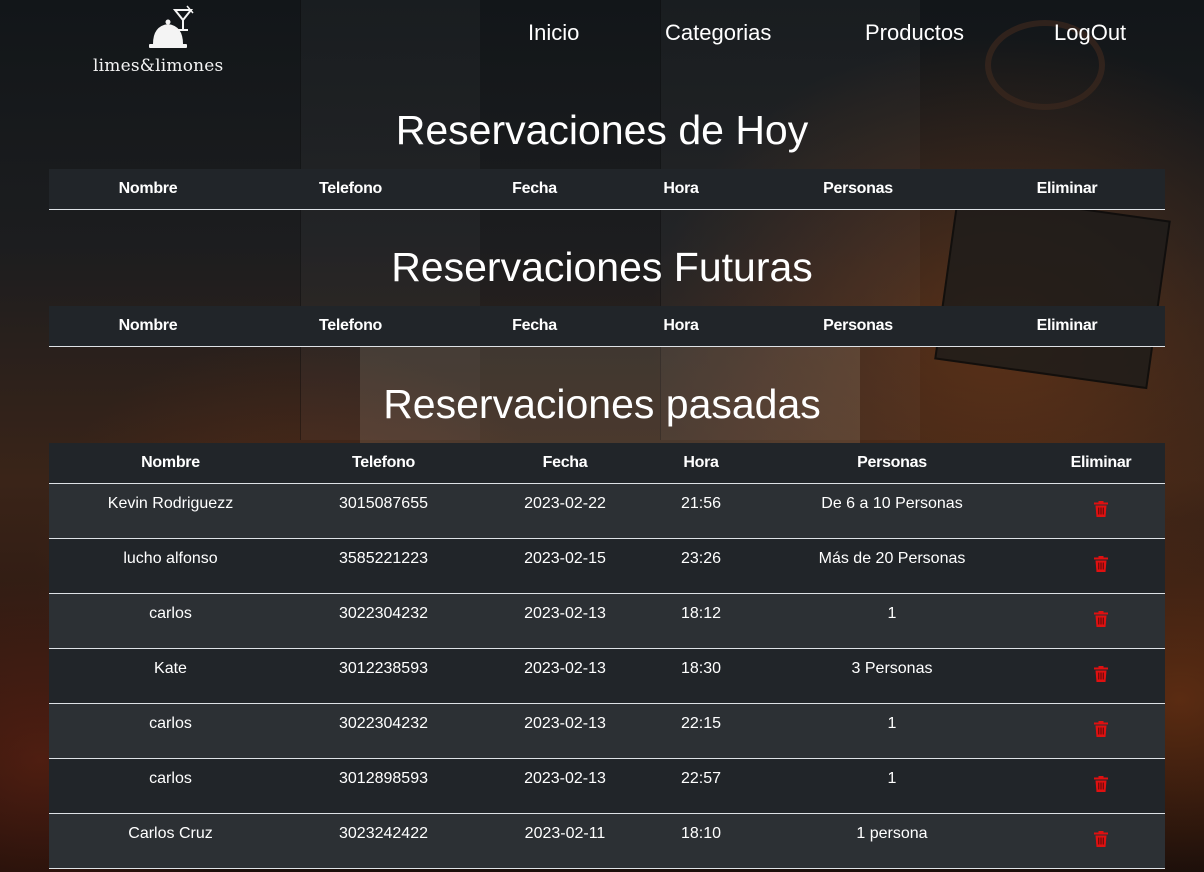 The image size is (1204, 872). What do you see at coordinates (565, 841) in the screenshot?
I see `cell-fecha: 2023-02-11` at bounding box center [565, 841].